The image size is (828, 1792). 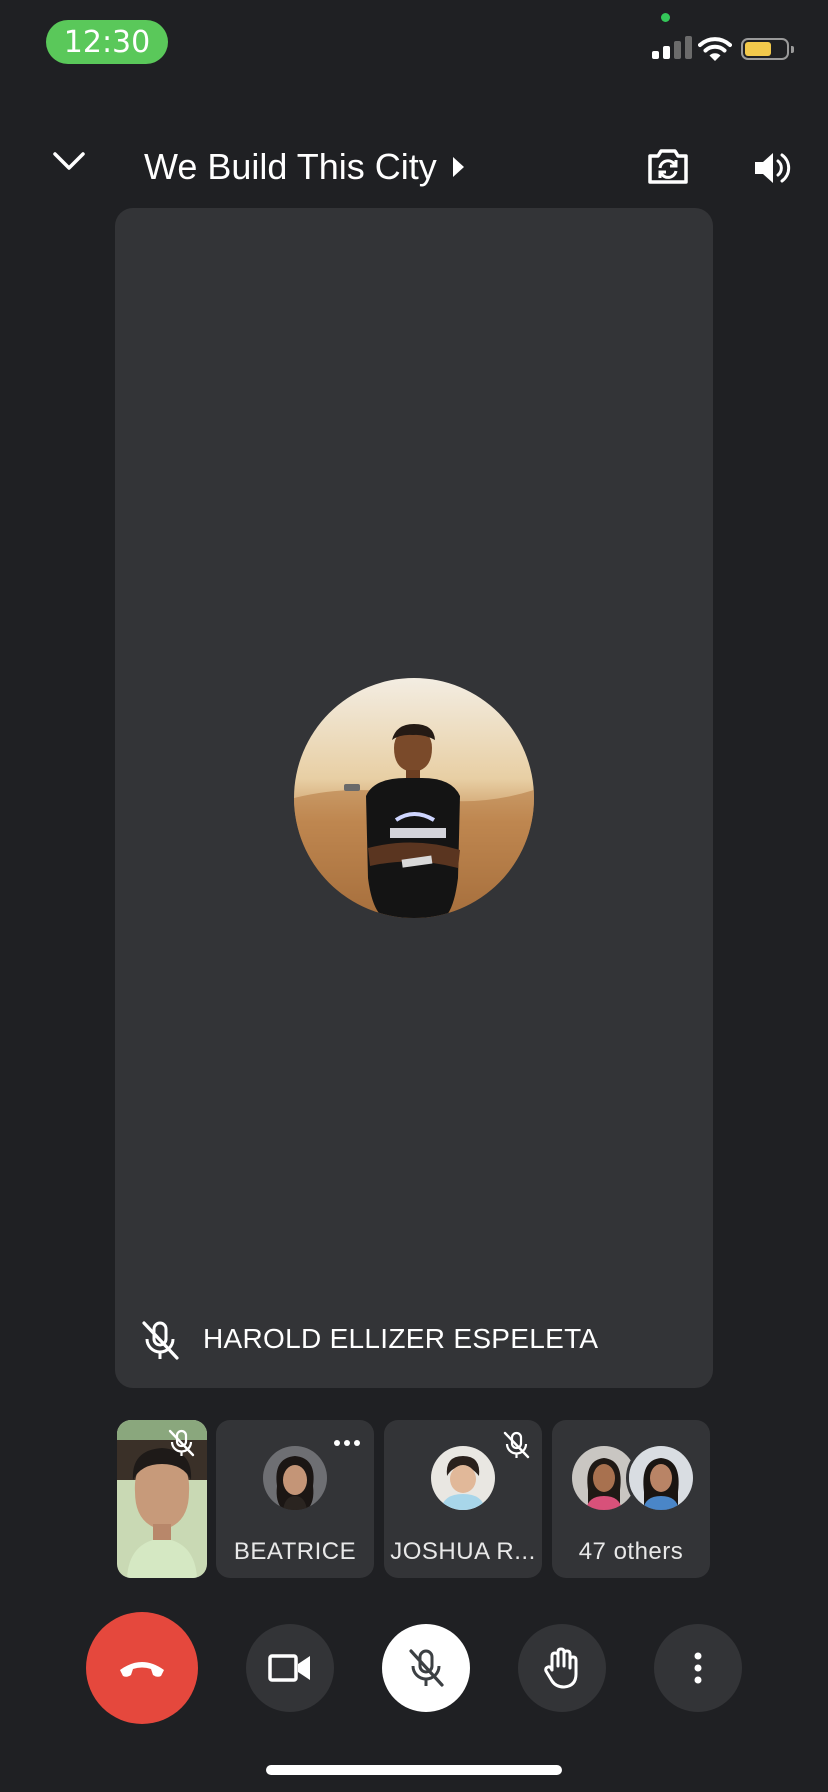 I want to click on microphone-button, so click(x=426, y=1668).